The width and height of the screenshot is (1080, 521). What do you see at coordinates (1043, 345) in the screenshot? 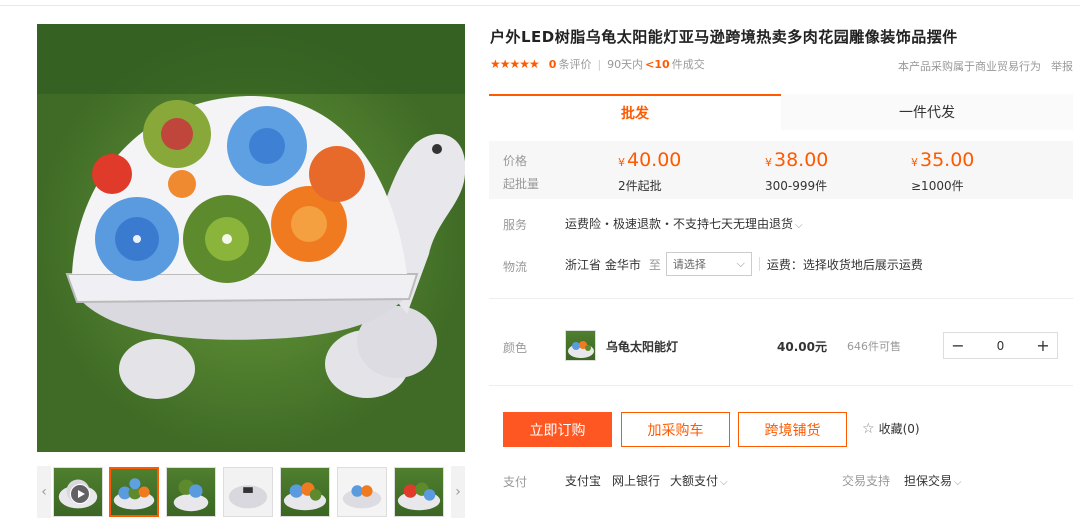
I see `increase-button: +` at bounding box center [1043, 345].